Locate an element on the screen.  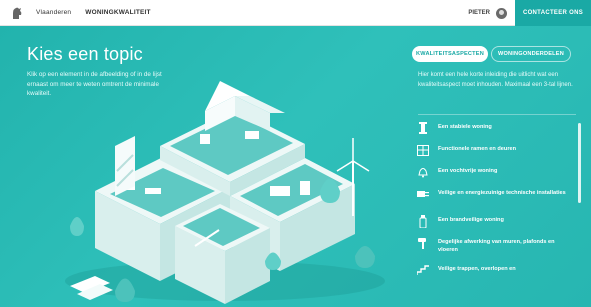
topic-tabs: KWALITEITSASPECTEN WONINGONDERDELEN is located at coordinates (491, 54).